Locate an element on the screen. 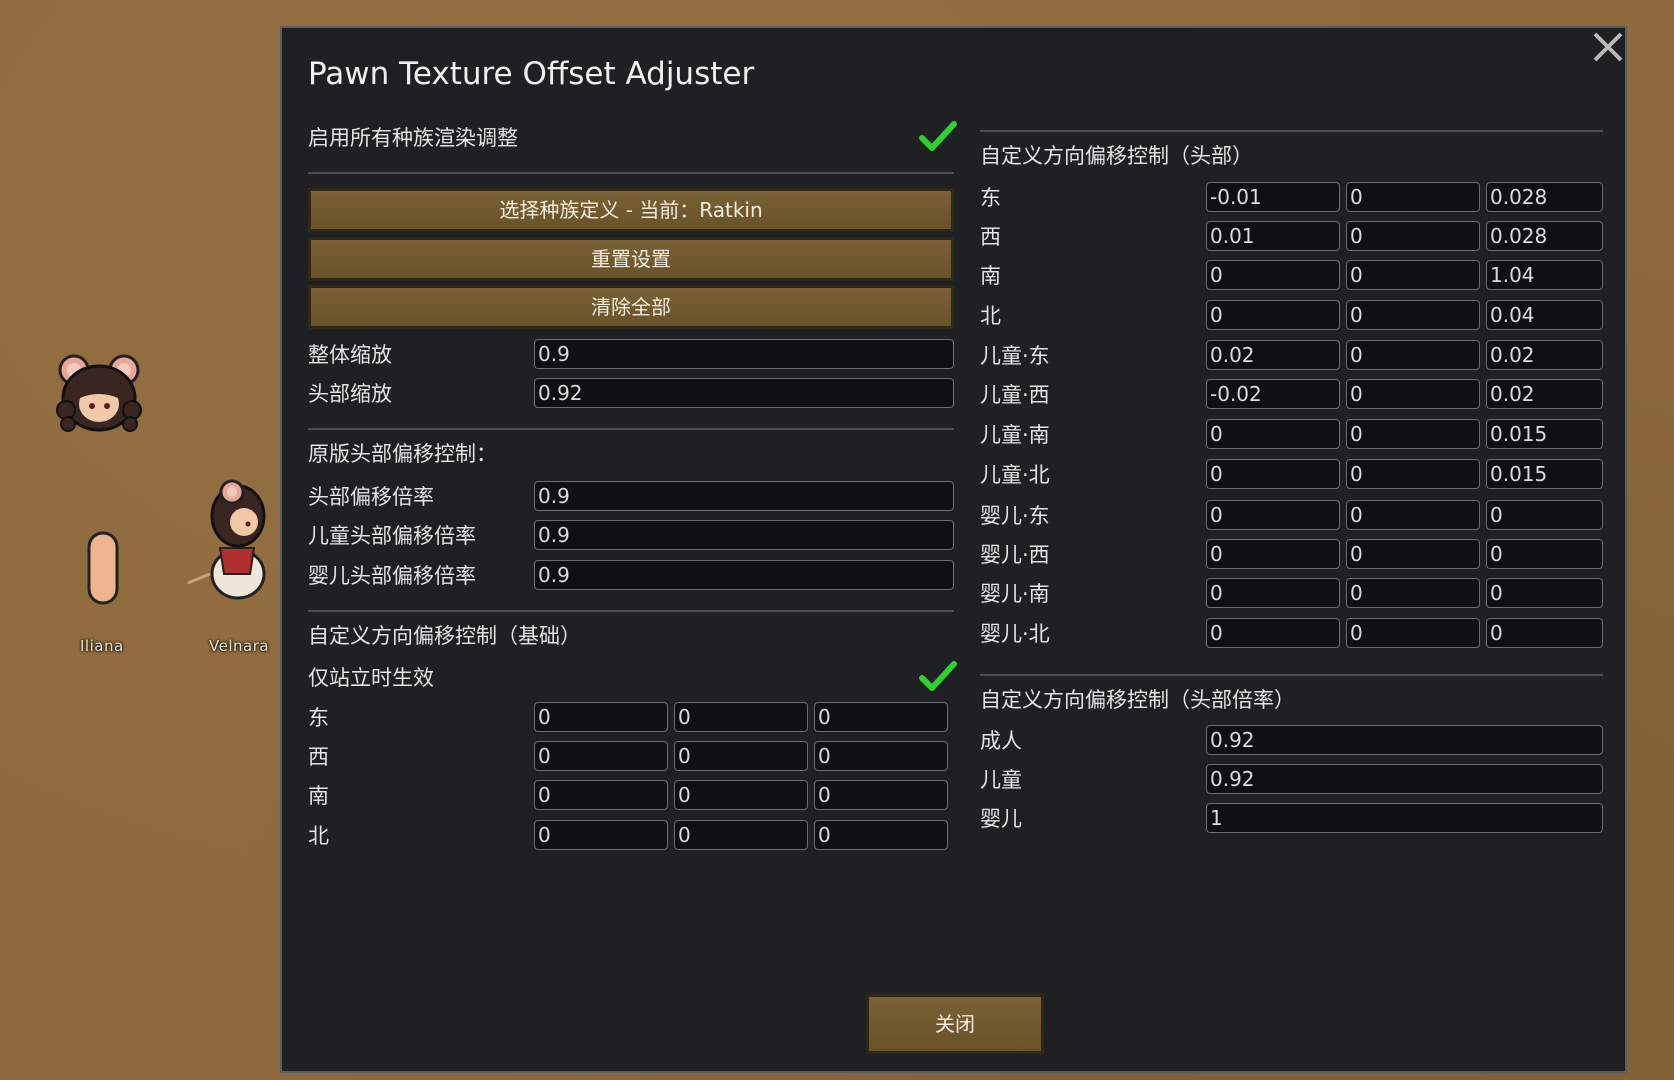 This screenshot has width=1674, height=1080. head-row-label: 儿童·南 is located at coordinates (1015, 435).